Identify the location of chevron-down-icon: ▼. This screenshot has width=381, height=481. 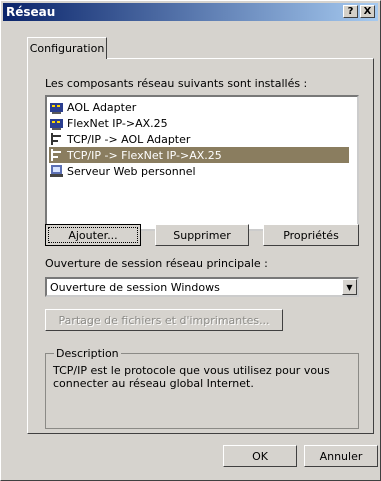
(349, 287).